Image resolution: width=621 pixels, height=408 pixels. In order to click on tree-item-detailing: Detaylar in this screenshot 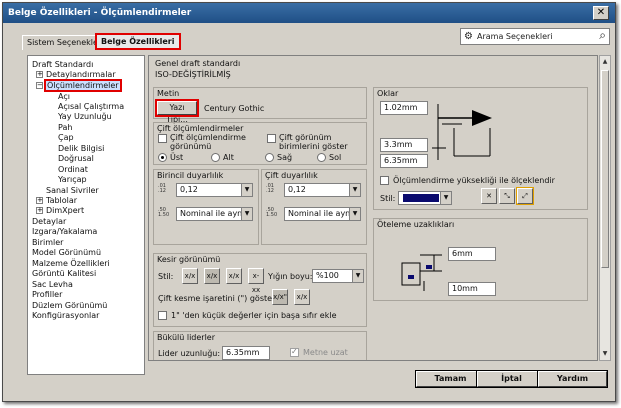, I will do `click(49, 221)`.